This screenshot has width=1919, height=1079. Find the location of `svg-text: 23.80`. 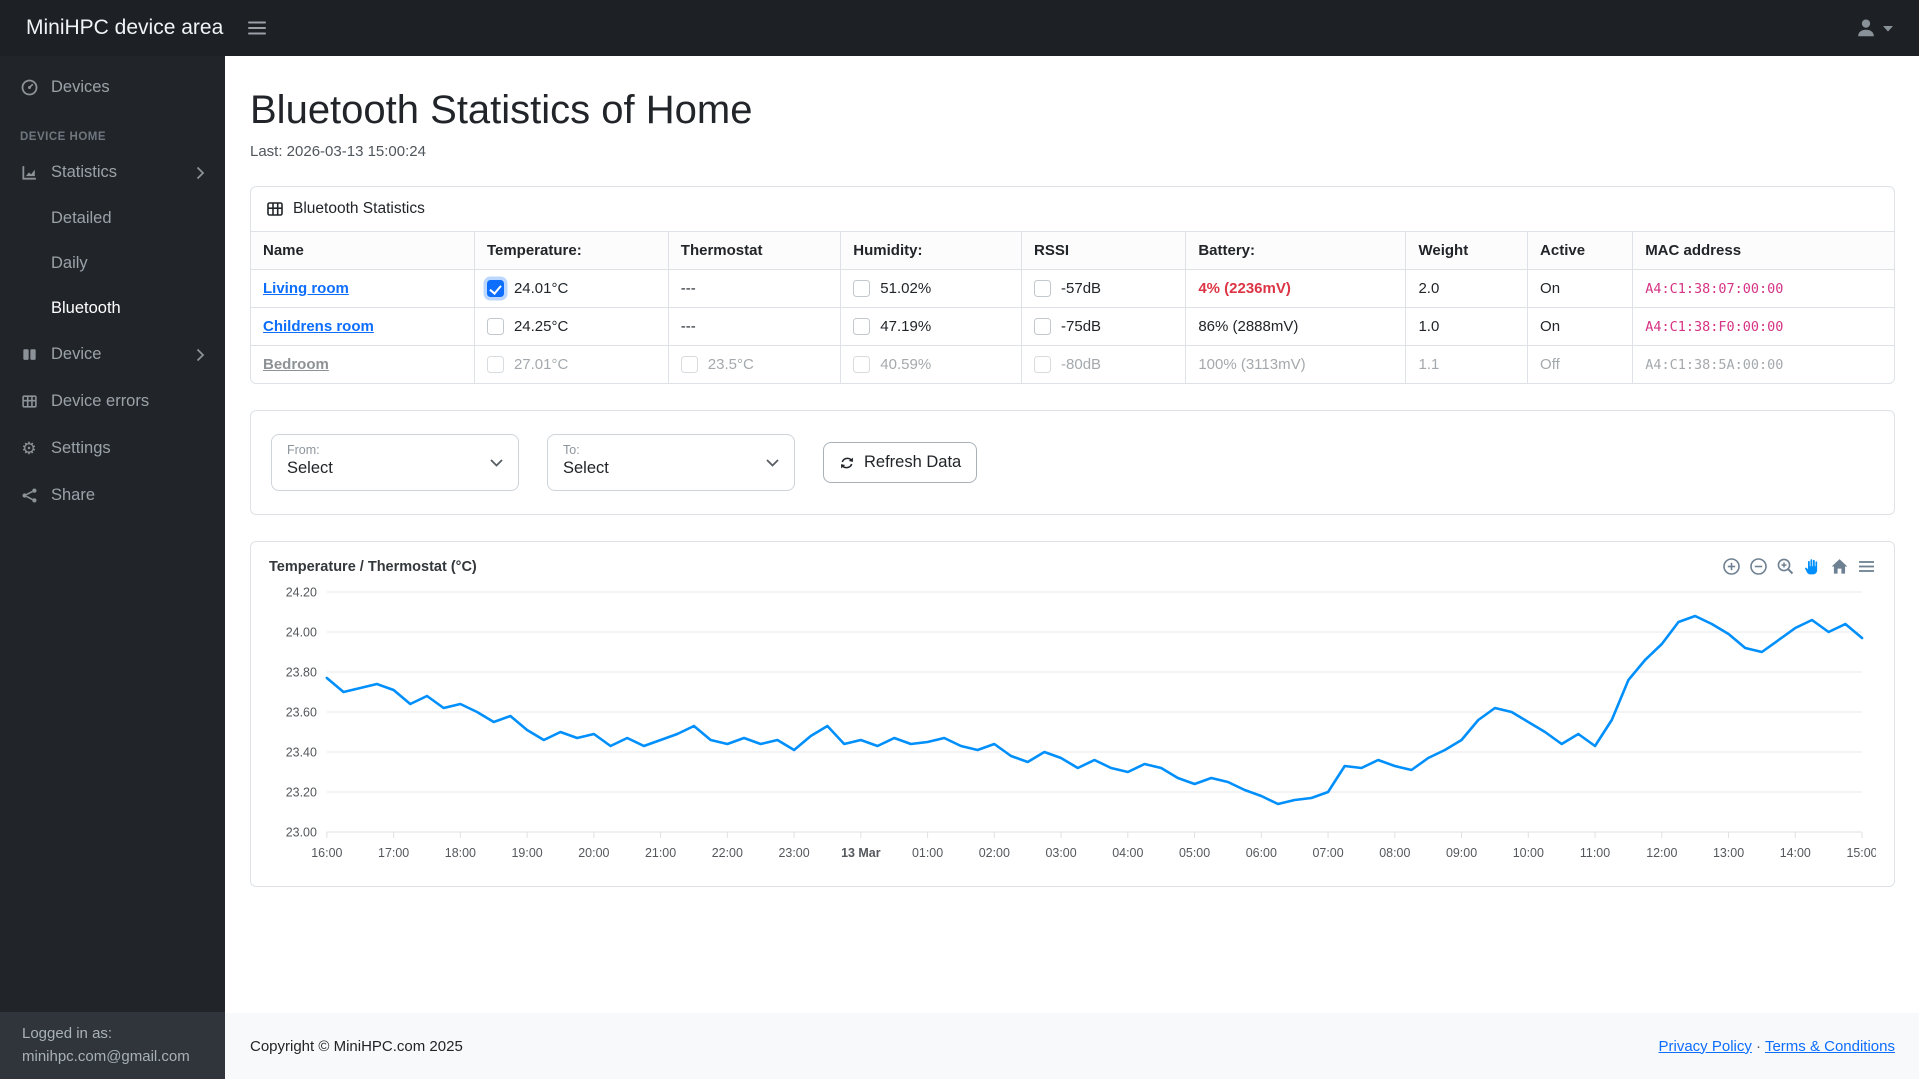

svg-text: 23.80 is located at coordinates (301, 672).